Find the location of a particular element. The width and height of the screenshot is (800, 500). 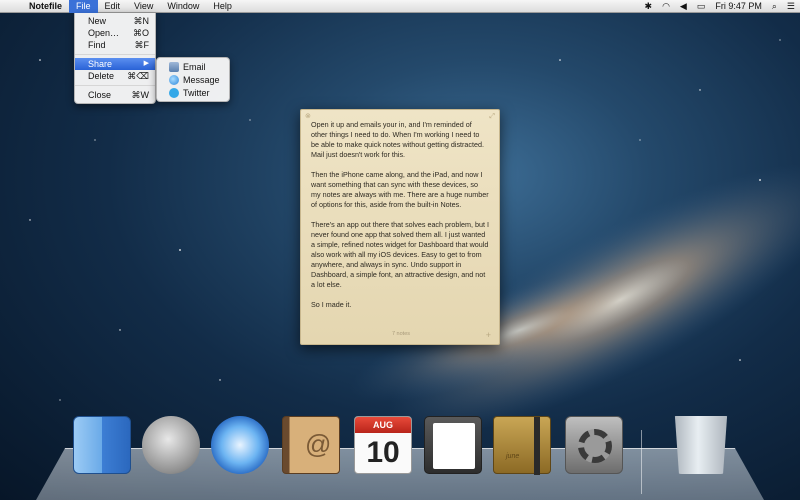

add-note-icon: + is located at coordinates (488, 335).